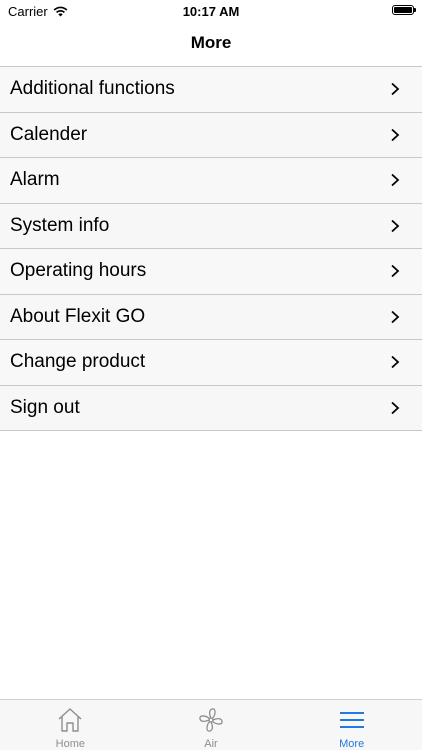  What do you see at coordinates (211, 226) in the screenshot?
I see `menu-item-system-info: System info` at bounding box center [211, 226].